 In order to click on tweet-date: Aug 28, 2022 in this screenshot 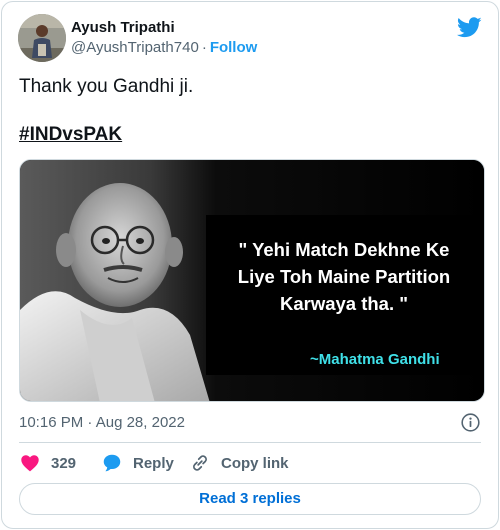, I will do `click(140, 422)`.